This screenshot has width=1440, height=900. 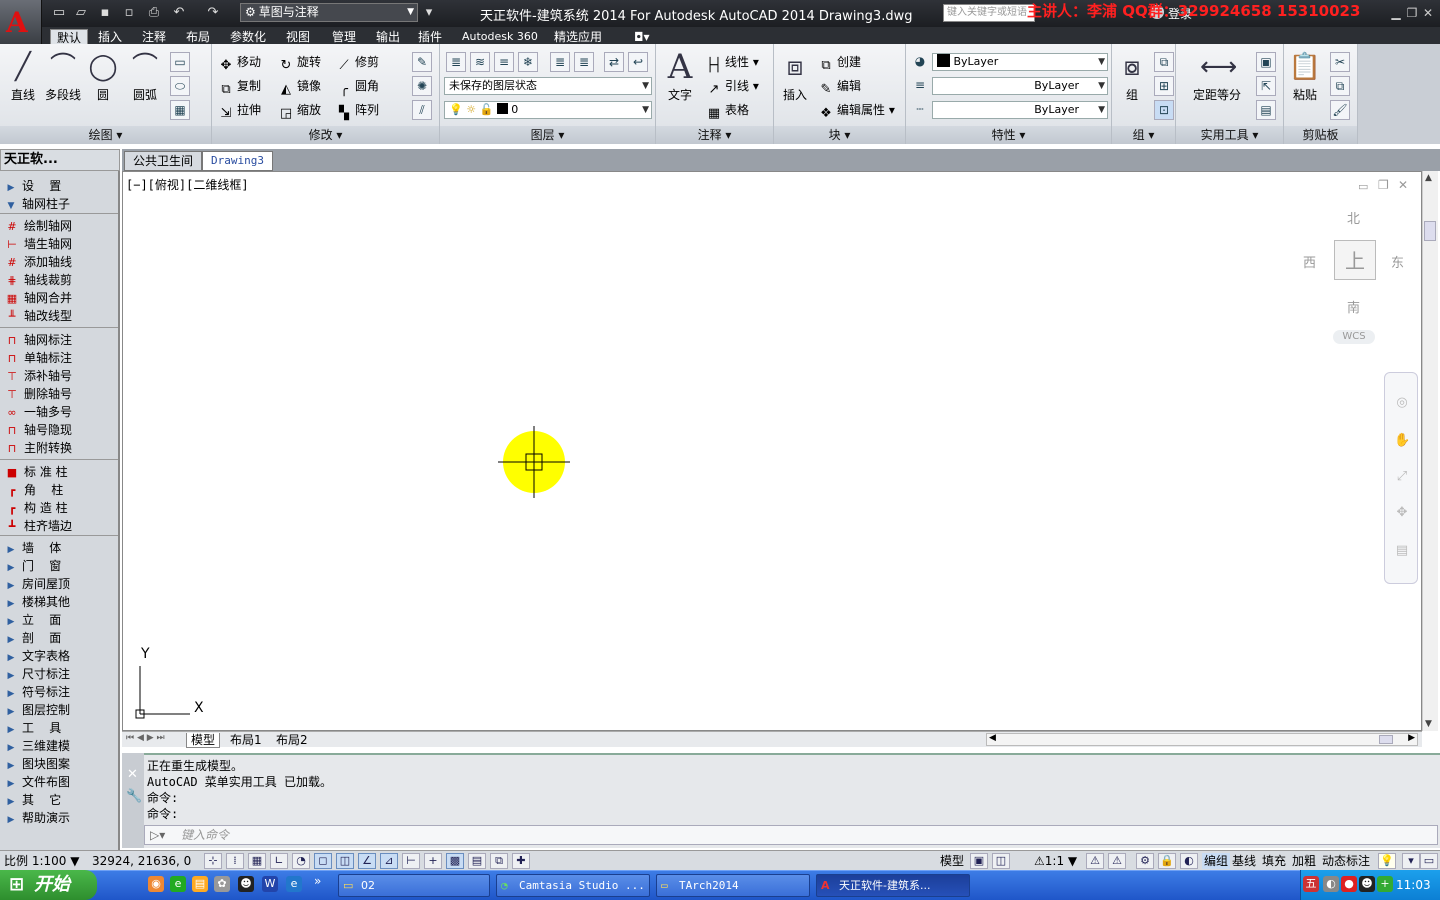 What do you see at coordinates (345, 861) in the screenshot?
I see `3d-osnap-icon: ◫` at bounding box center [345, 861].